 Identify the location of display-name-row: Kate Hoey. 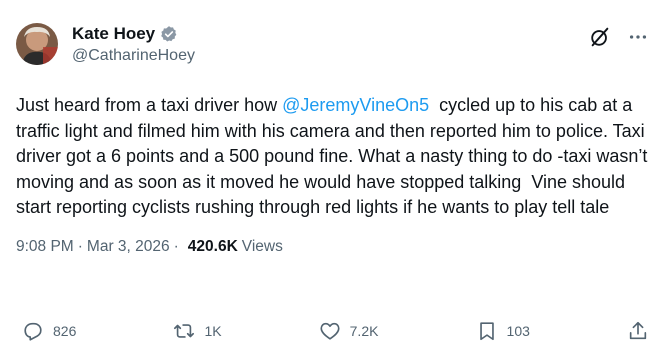
(133, 34).